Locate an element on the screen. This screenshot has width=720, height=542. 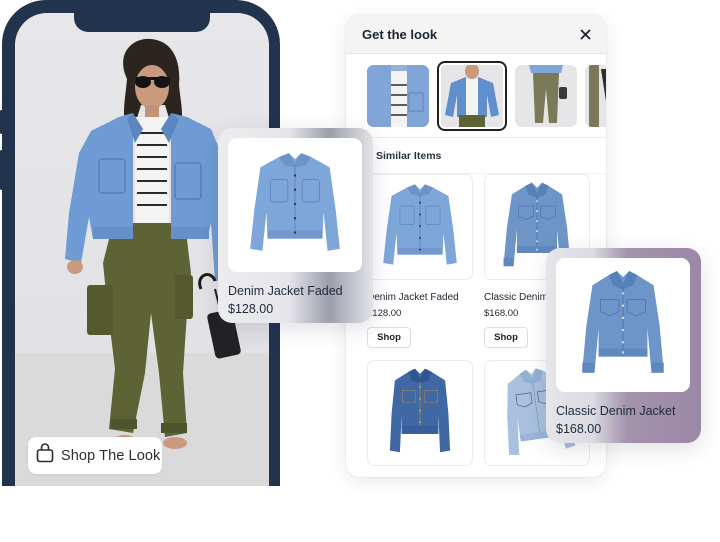
product-price: $168.00 is located at coordinates (579, 429).